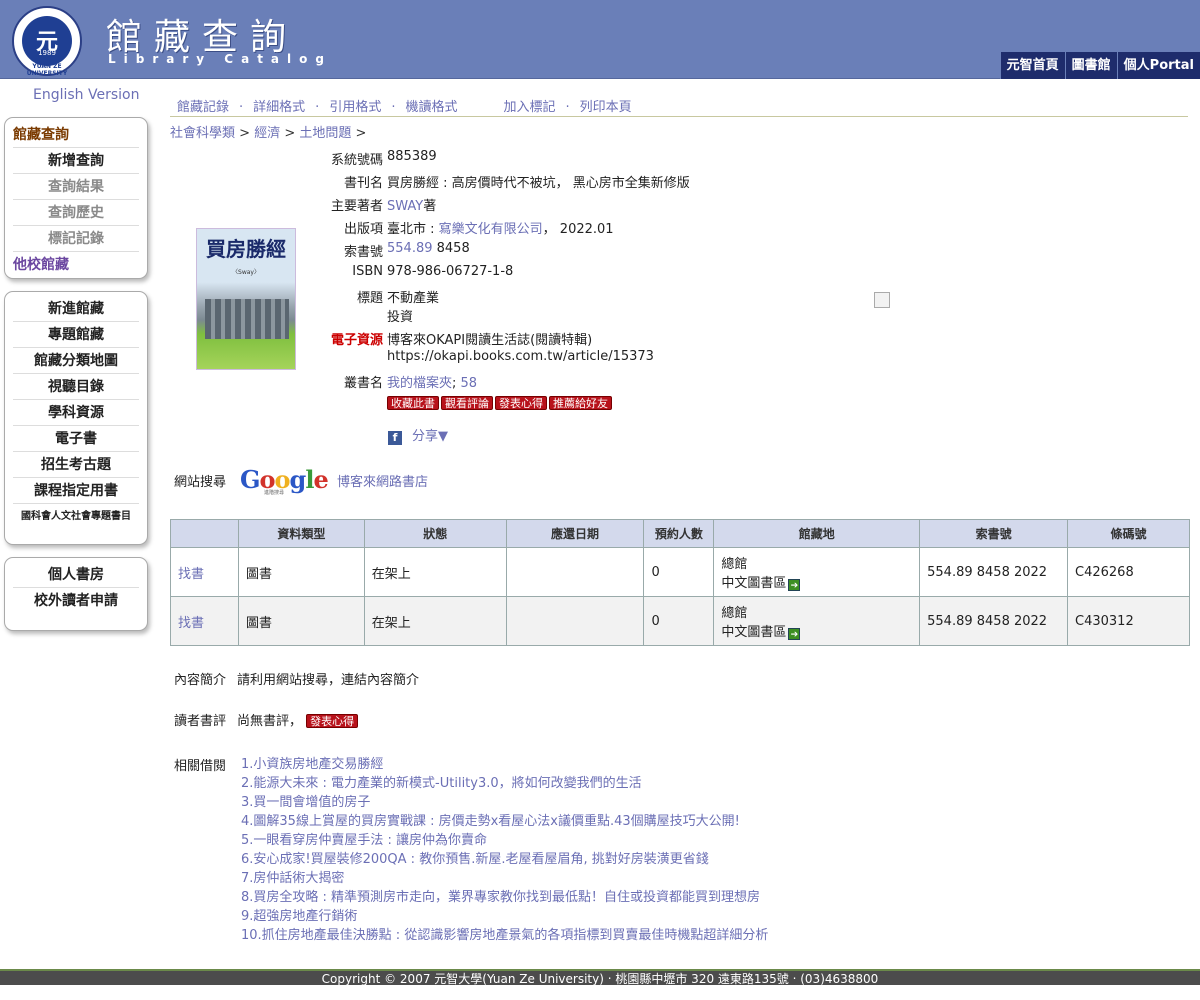  I want to click on cover-author: 〈Sway〉, so click(246, 272).